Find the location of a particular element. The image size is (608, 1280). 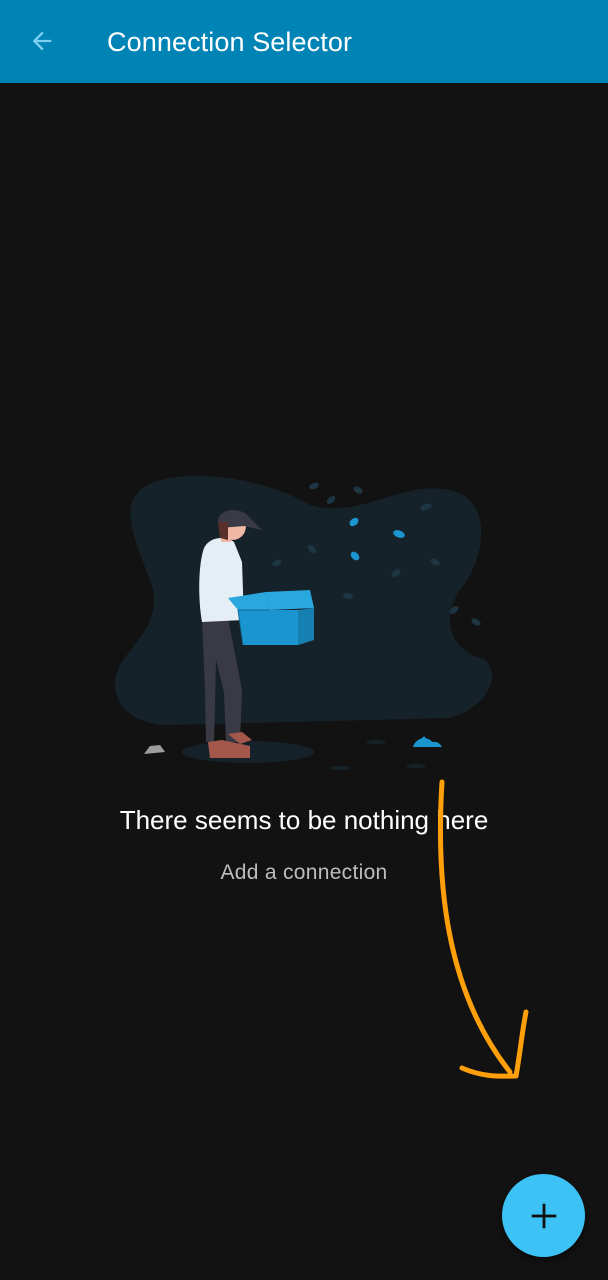

back-button is located at coordinates (42, 41).